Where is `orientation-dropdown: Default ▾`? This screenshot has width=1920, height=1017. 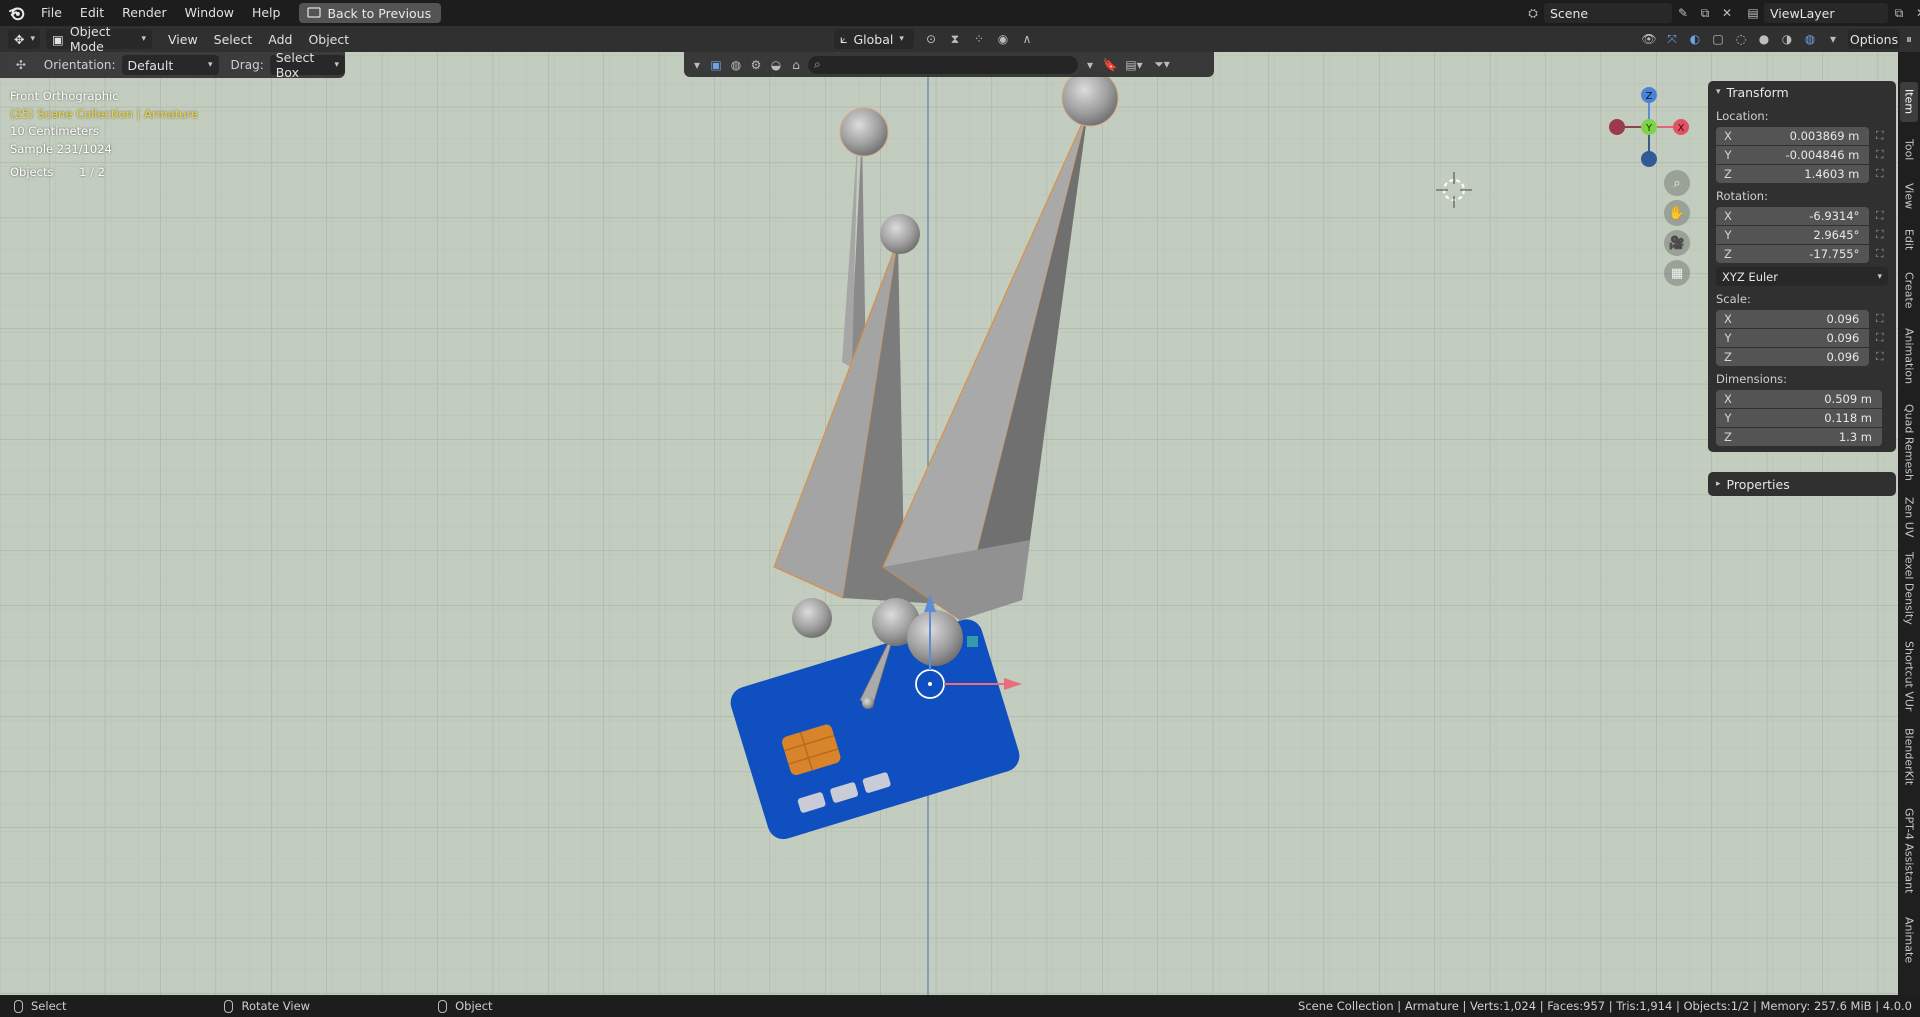 orientation-dropdown: Default ▾ is located at coordinates (170, 65).